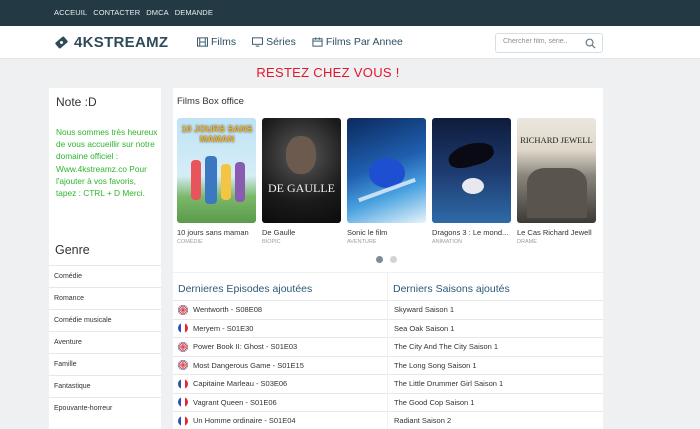  Describe the element at coordinates (495, 402) in the screenshot. I see `season-row: The Good Cop Saison 1` at that location.